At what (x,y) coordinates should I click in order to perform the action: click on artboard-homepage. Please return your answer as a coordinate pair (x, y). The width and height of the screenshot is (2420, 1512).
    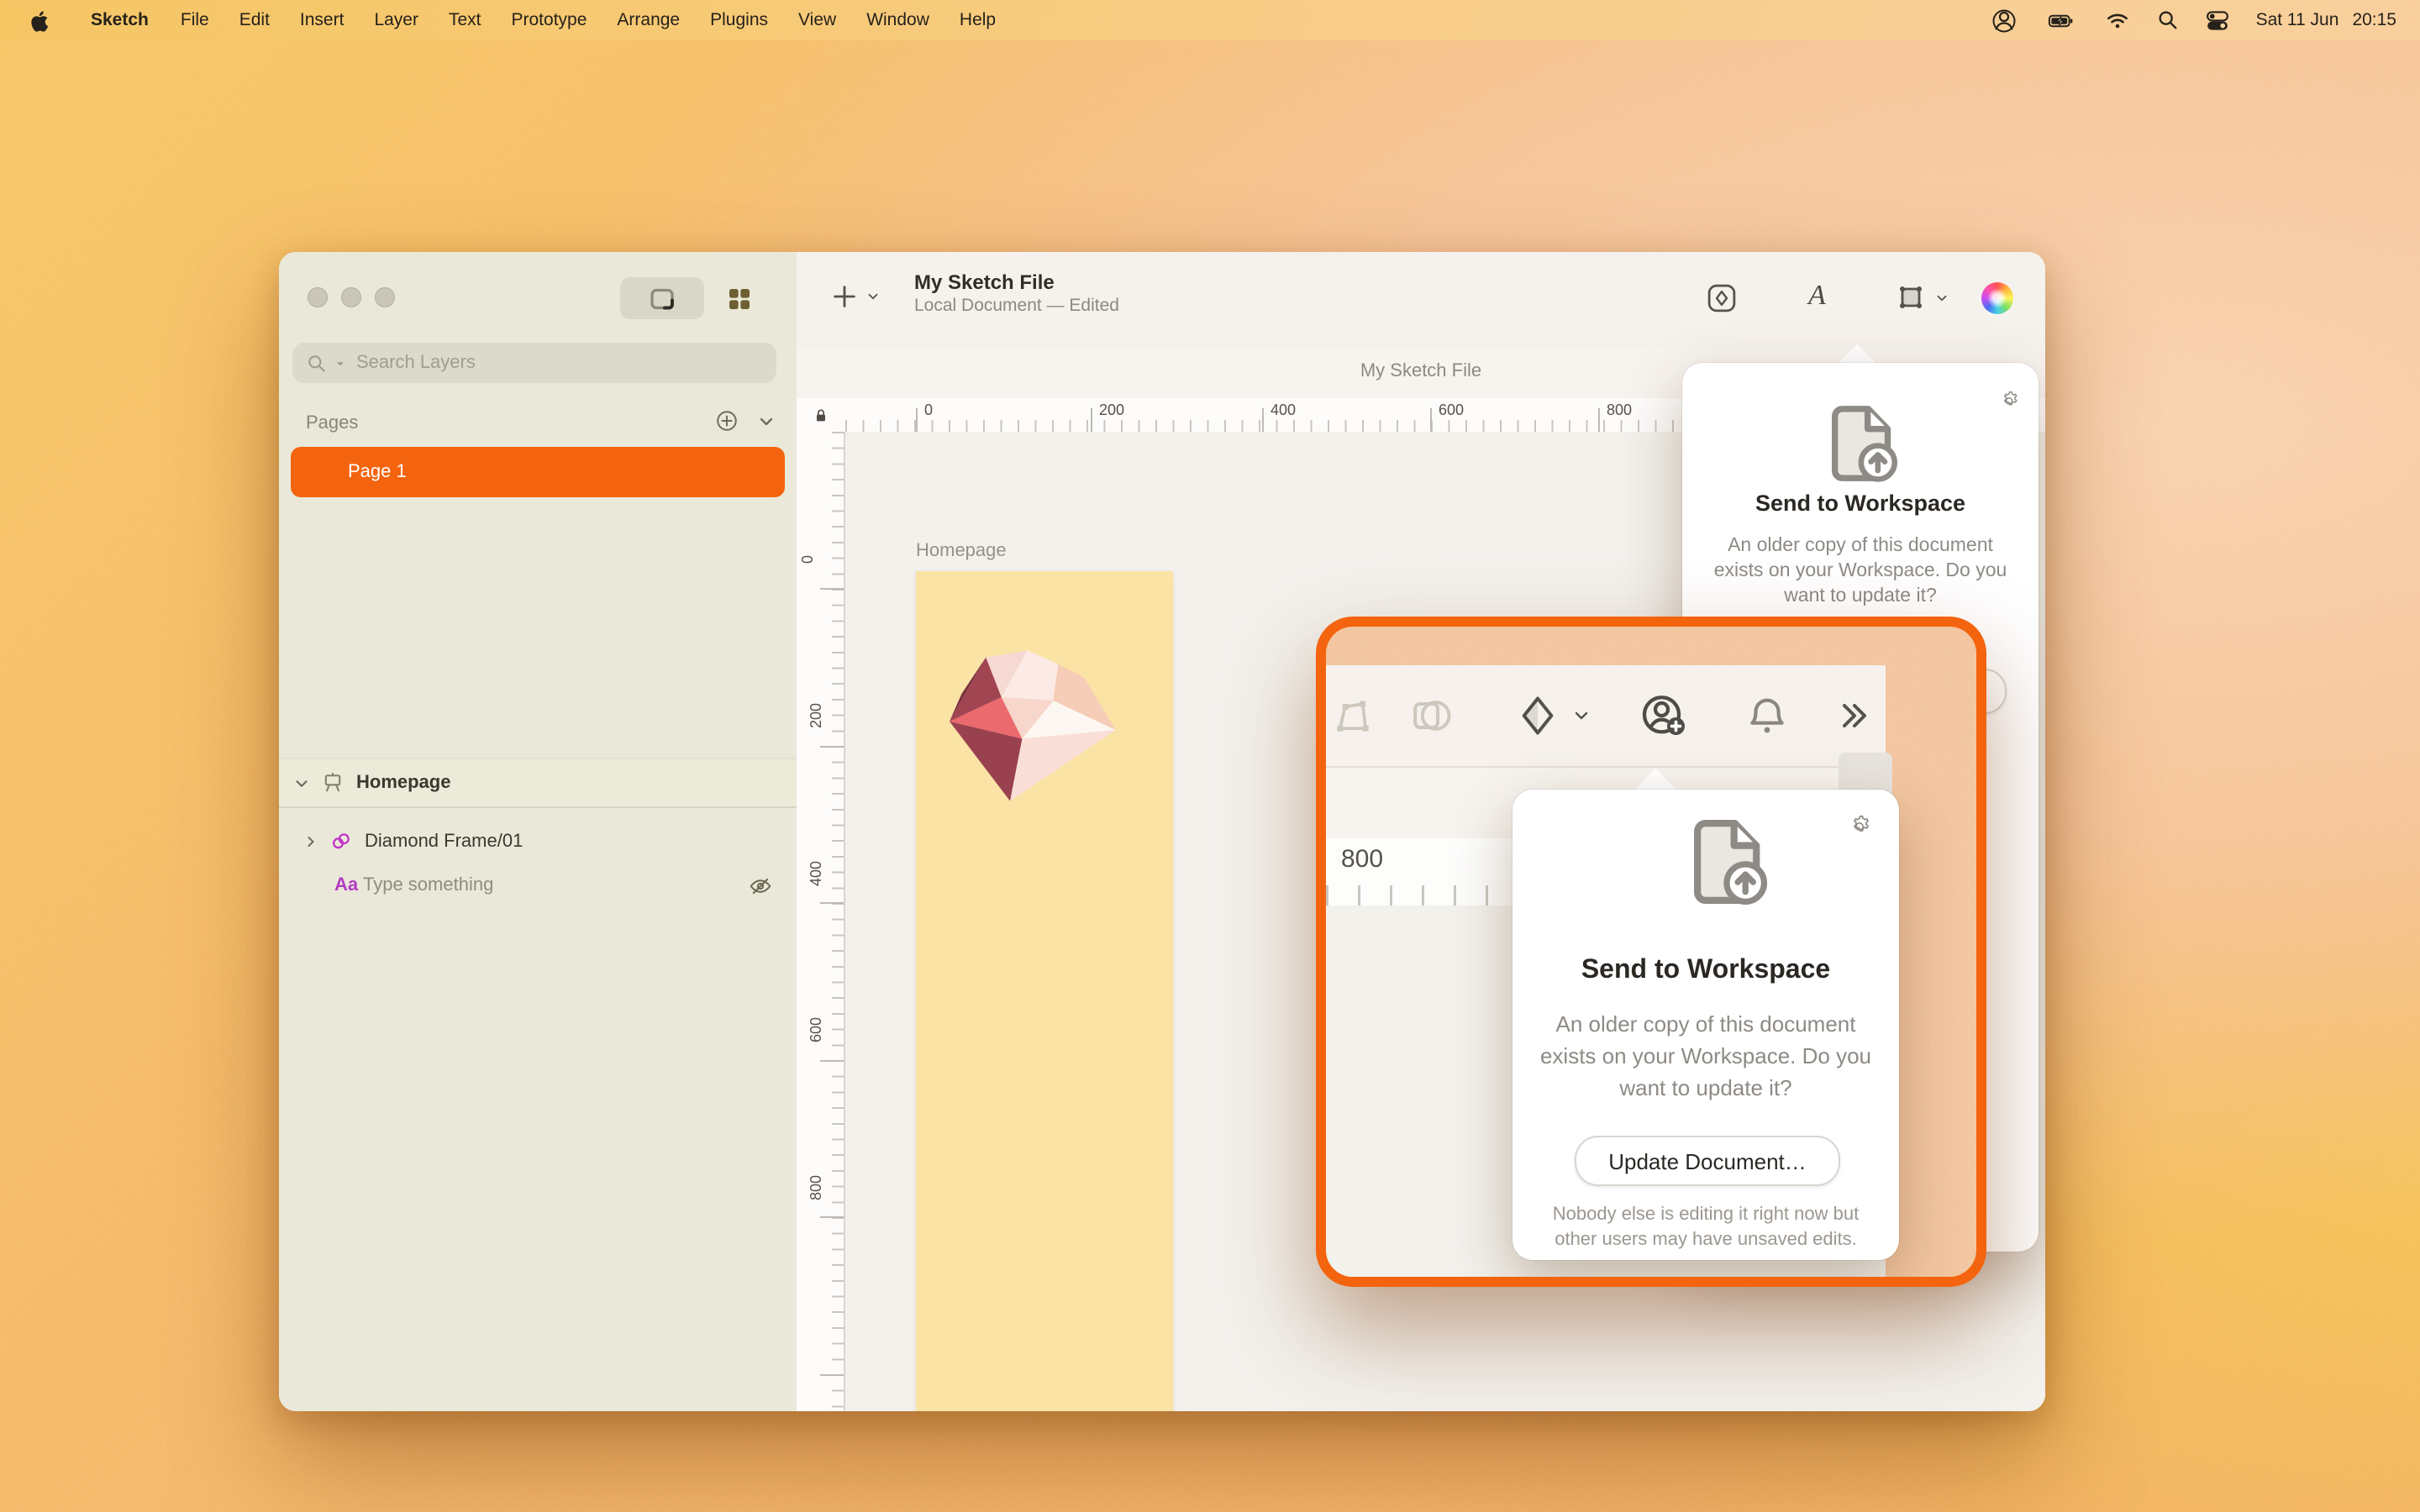
    Looking at the image, I should click on (1044, 991).